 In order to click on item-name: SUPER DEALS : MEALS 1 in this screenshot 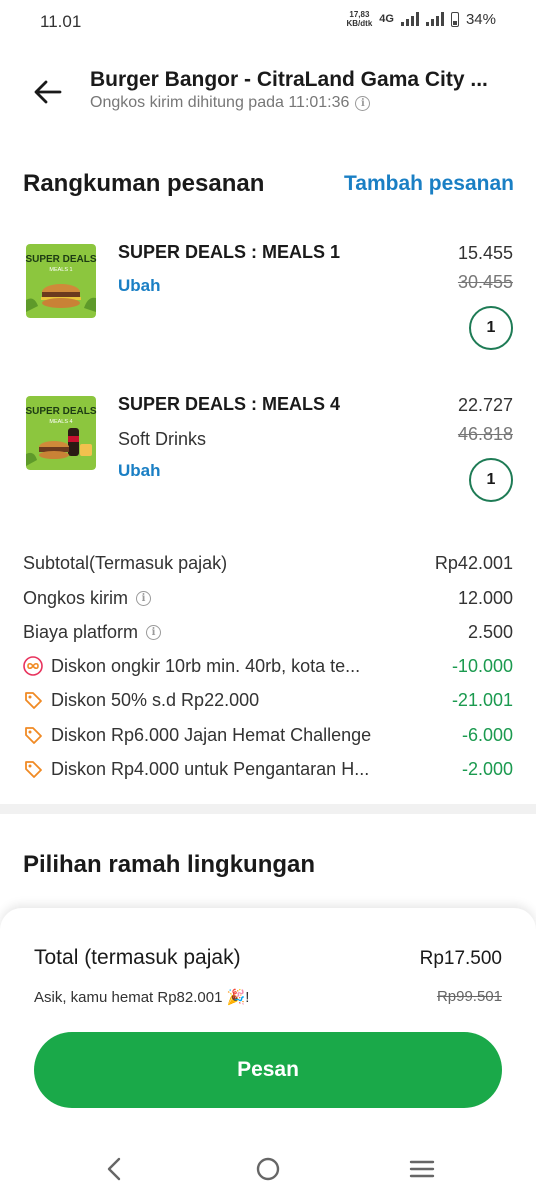, I will do `click(229, 252)`.